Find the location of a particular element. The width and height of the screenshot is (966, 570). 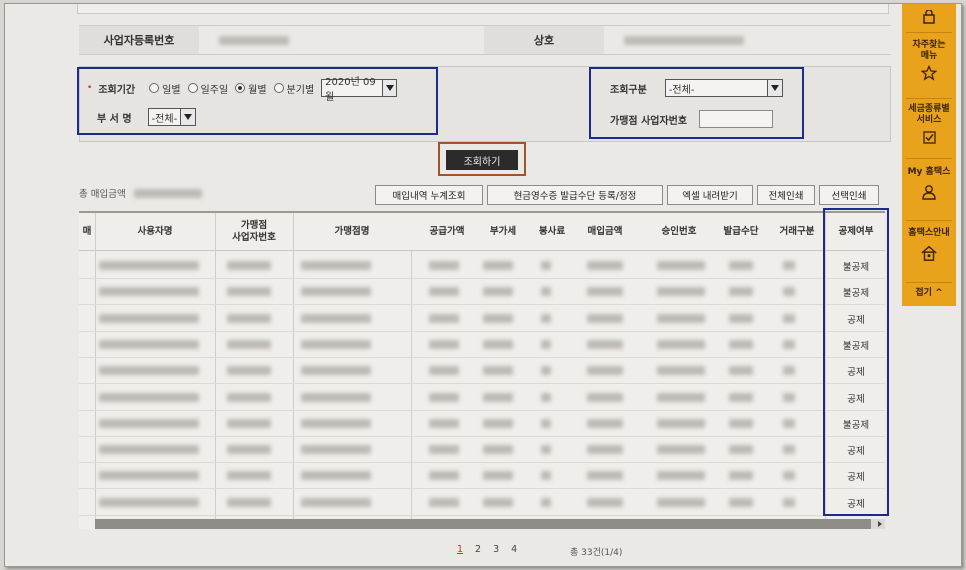

dept-row: 부 서 명 -전체- is located at coordinates (146, 117).